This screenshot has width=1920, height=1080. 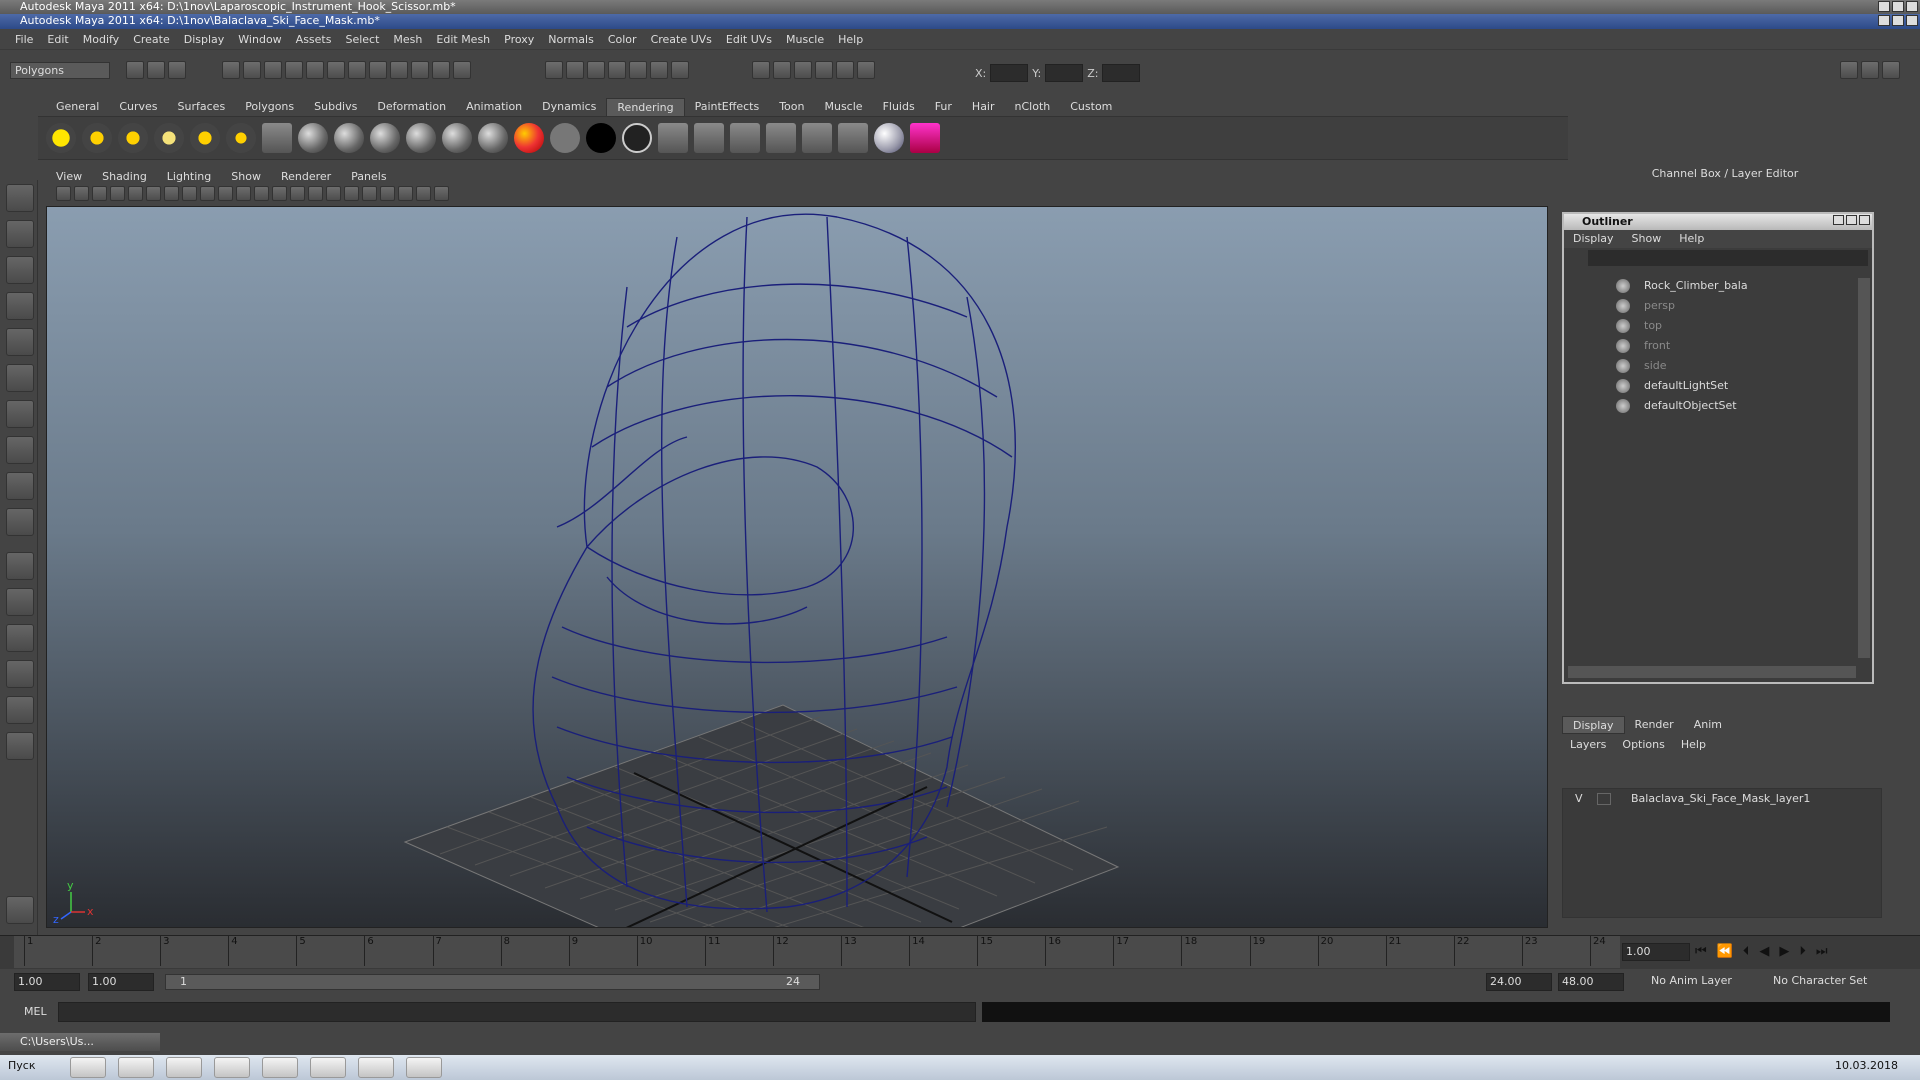 I want to click on command-input, so click(x=517, y=1012).